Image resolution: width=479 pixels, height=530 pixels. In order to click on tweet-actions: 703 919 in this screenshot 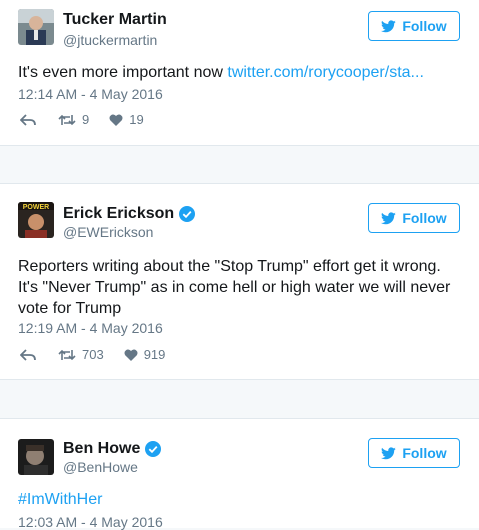, I will do `click(91, 354)`.